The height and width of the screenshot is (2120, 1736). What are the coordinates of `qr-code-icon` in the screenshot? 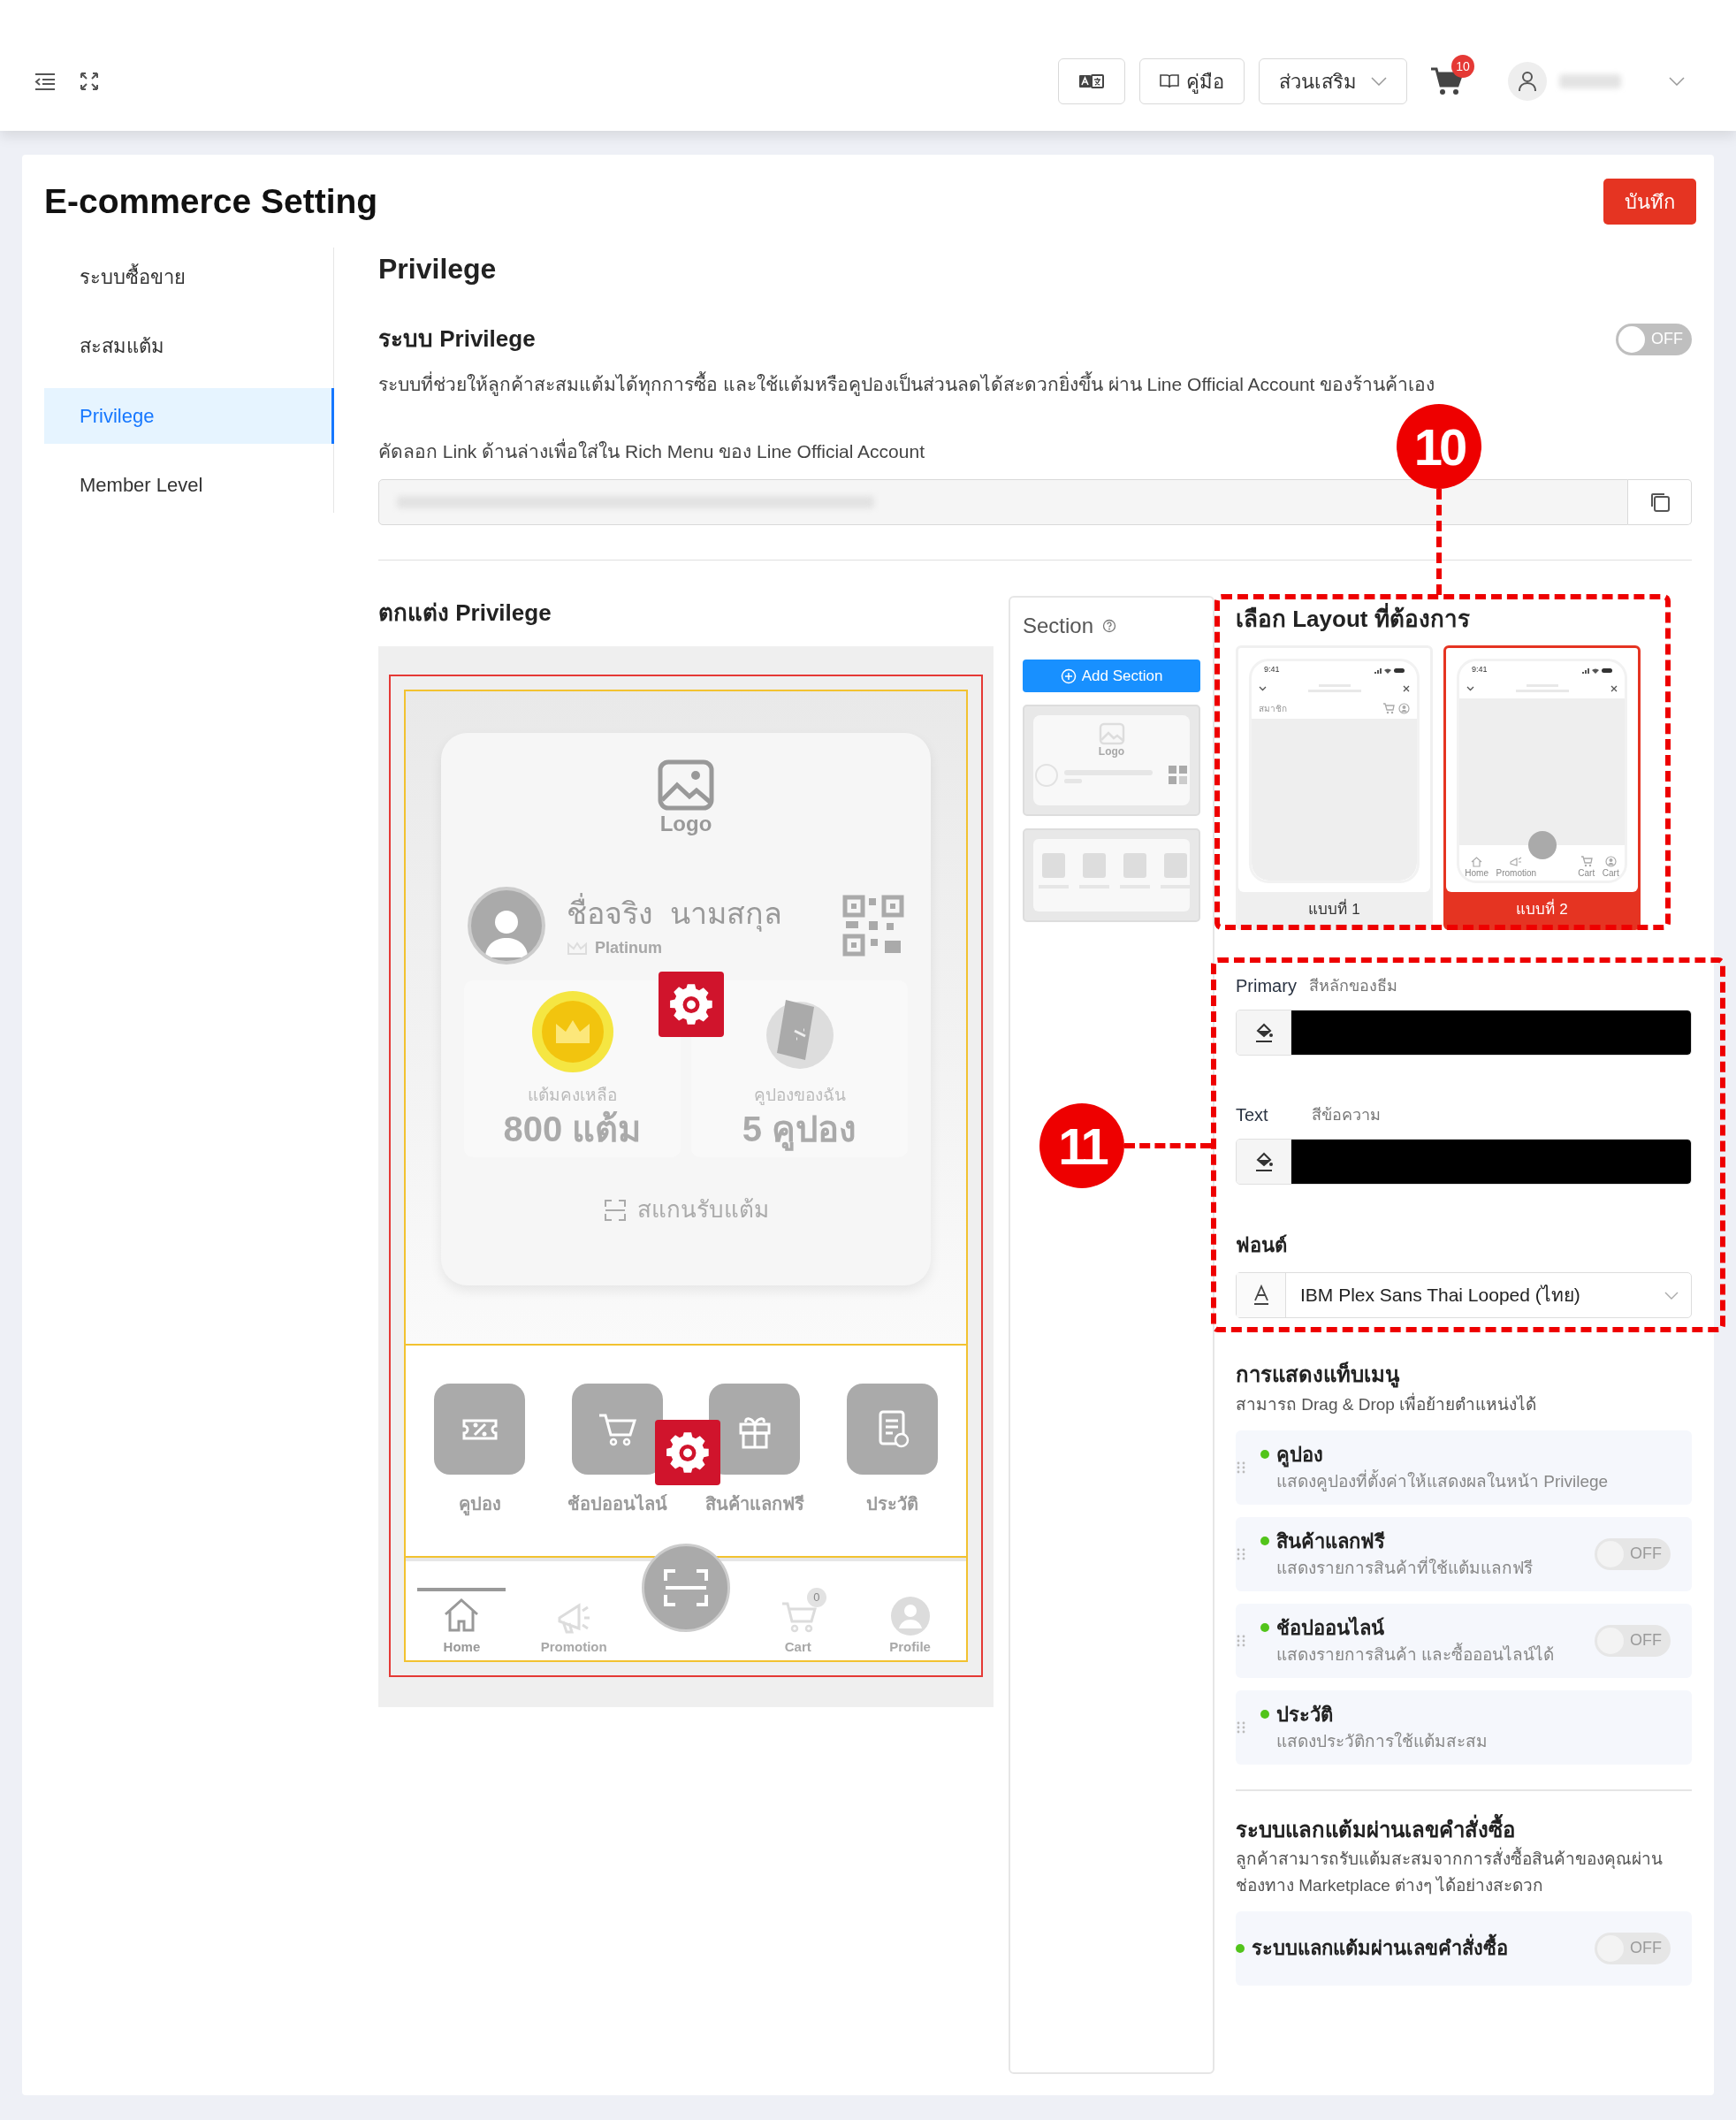 It's located at (873, 926).